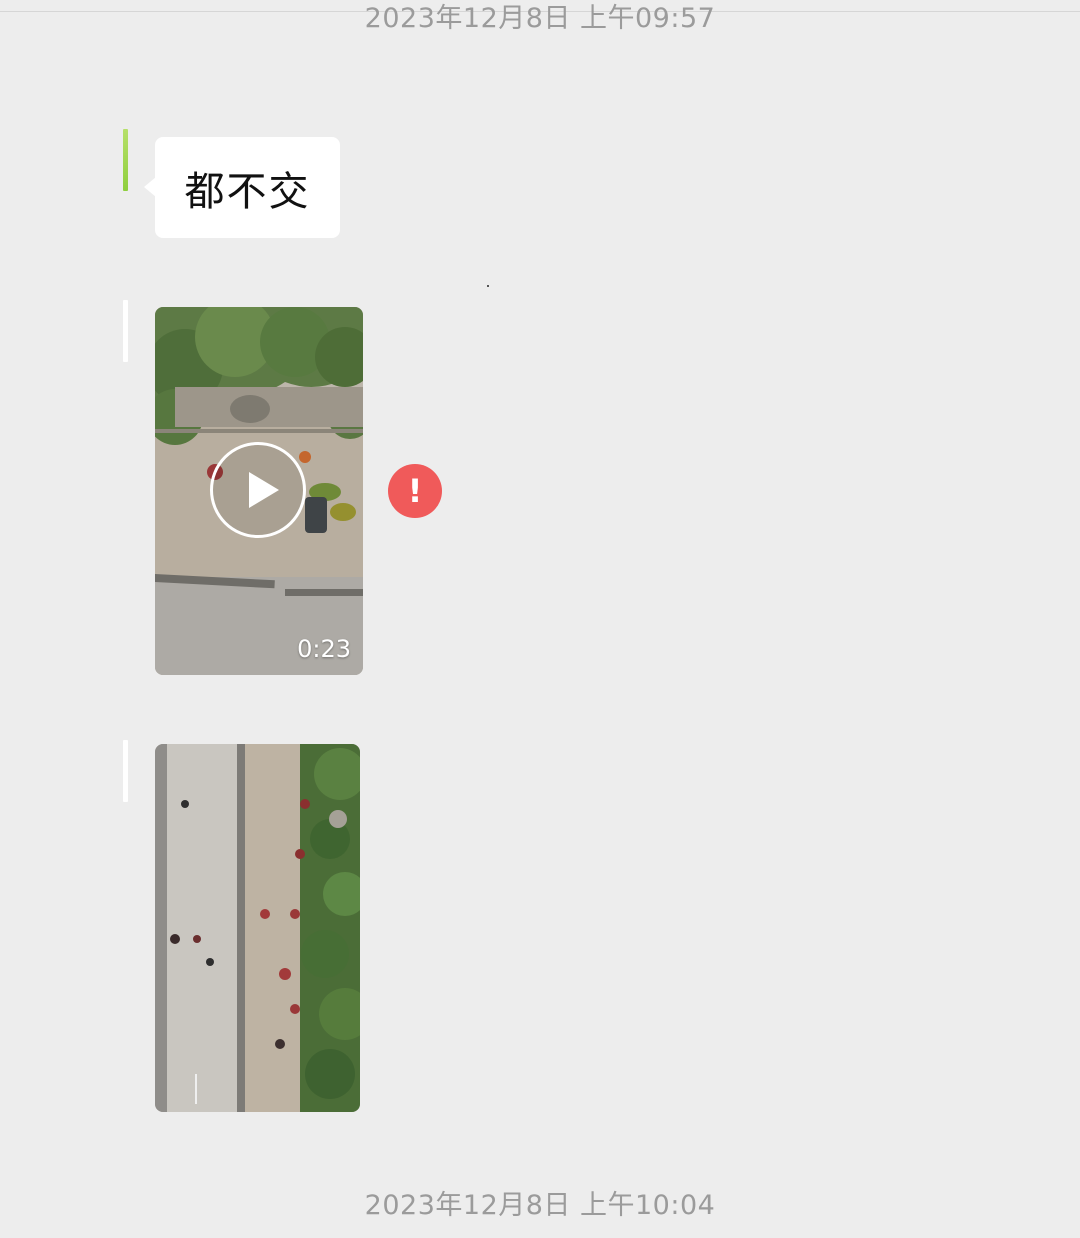  Describe the element at coordinates (324, 649) in the screenshot. I see `video-duration: 0:23` at that location.